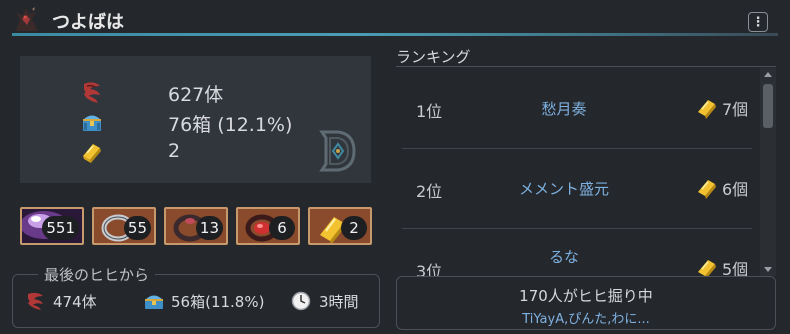 Image resolution: width=790 pixels, height=334 pixels. I want to click on ranking-scrollbar, so click(768, 172).